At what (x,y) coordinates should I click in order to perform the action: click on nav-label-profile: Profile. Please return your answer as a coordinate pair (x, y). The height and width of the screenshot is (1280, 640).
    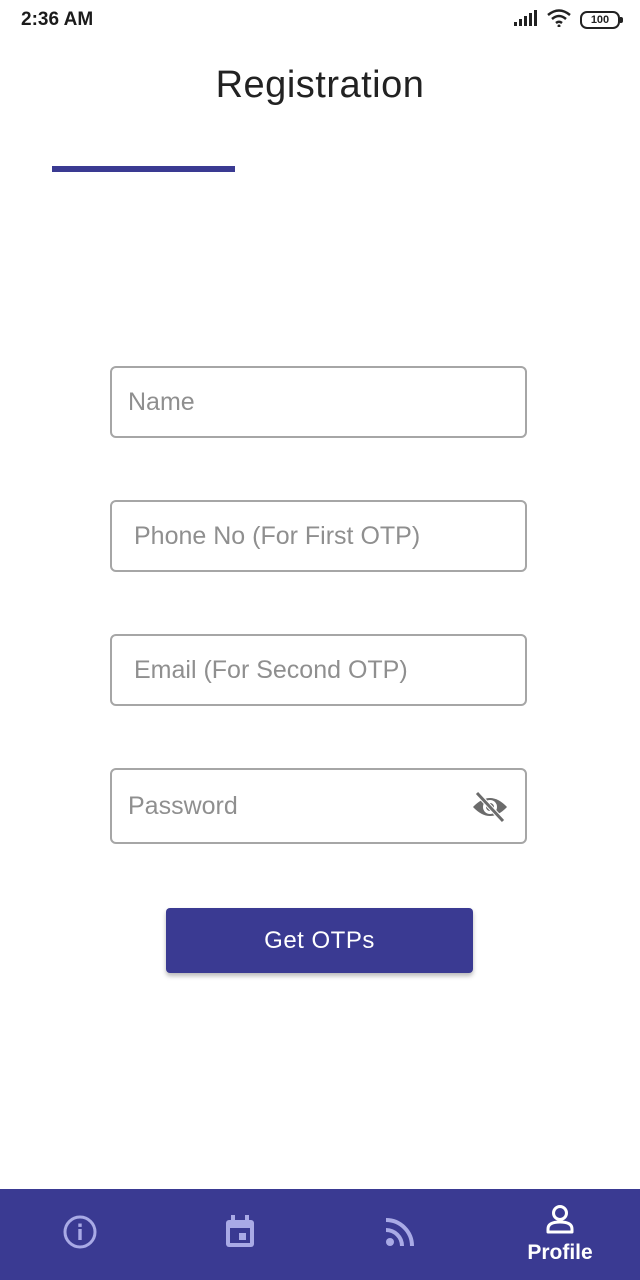
    Looking at the image, I should click on (560, 1252).